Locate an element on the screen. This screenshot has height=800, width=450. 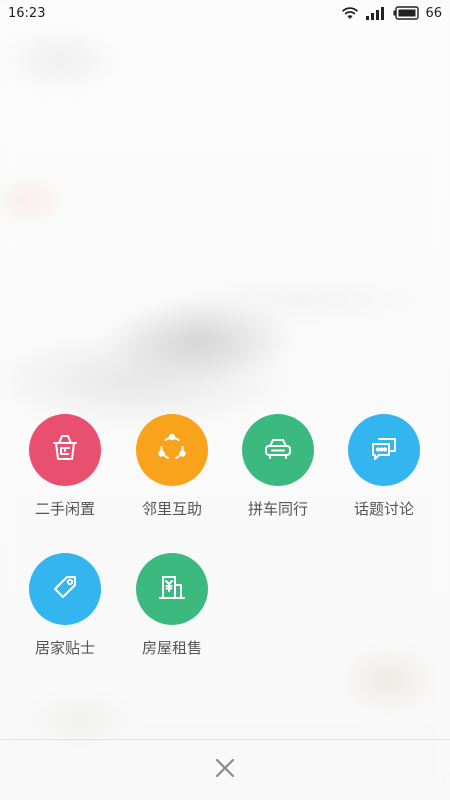
action-second-hand: 二手闲置 is located at coordinates (65, 466).